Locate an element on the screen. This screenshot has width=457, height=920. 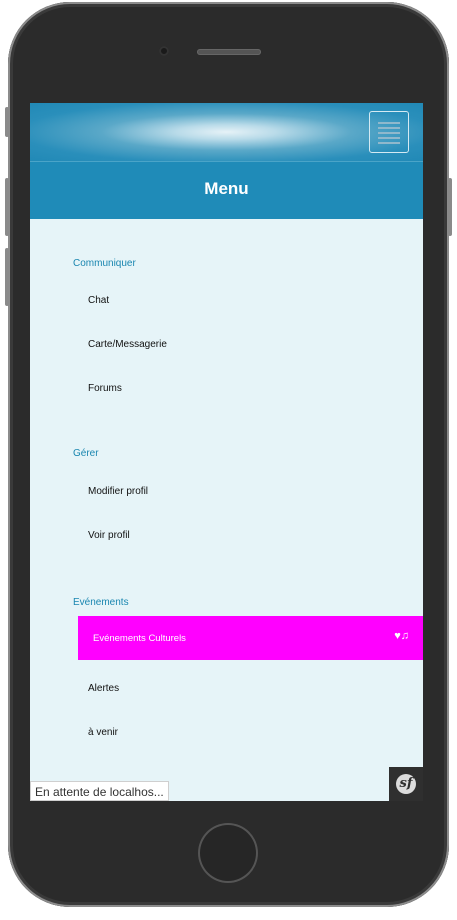
menu-item-a-venir: à venir is located at coordinates (103, 732).